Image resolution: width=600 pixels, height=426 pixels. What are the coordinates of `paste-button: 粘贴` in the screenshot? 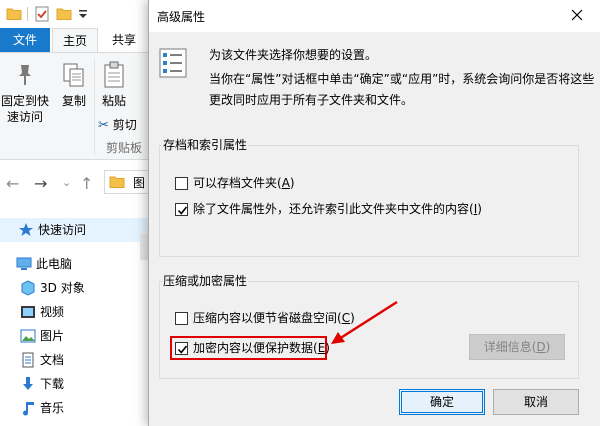 It's located at (114, 85).